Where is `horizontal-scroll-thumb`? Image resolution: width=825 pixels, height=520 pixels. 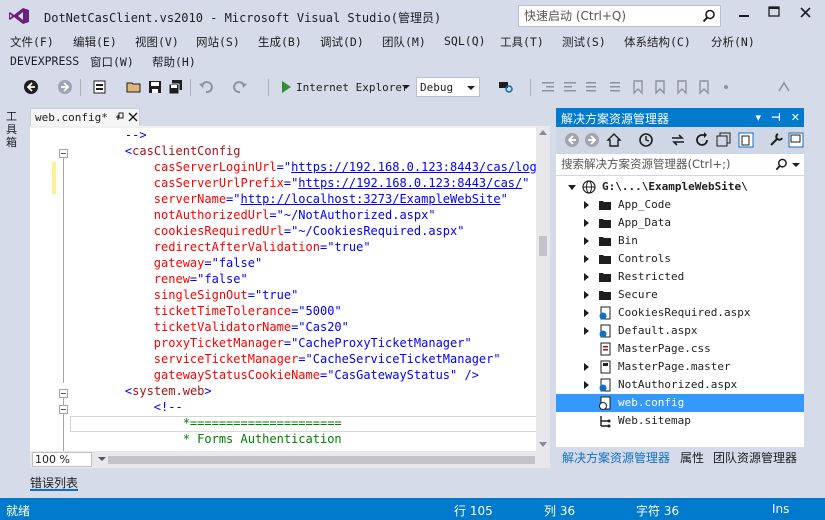 horizontal-scroll-thumb is located at coordinates (321, 460).